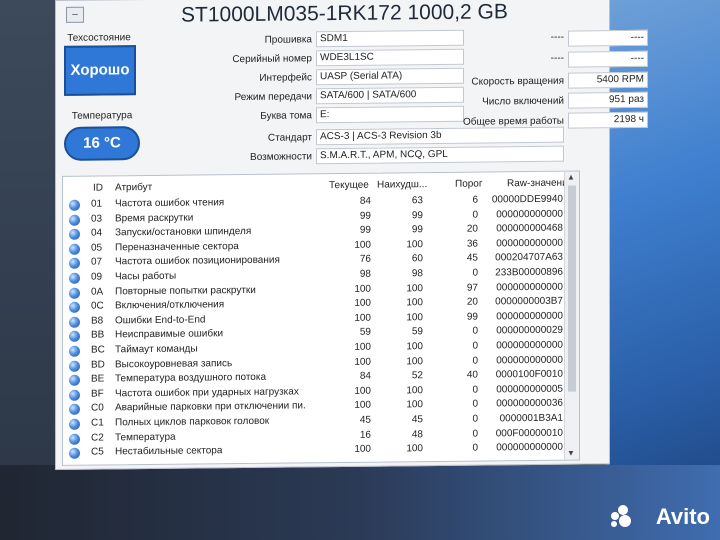  Describe the element at coordinates (154, 218) in the screenshot. I see `cell-attribute: Время раскрутки` at that location.